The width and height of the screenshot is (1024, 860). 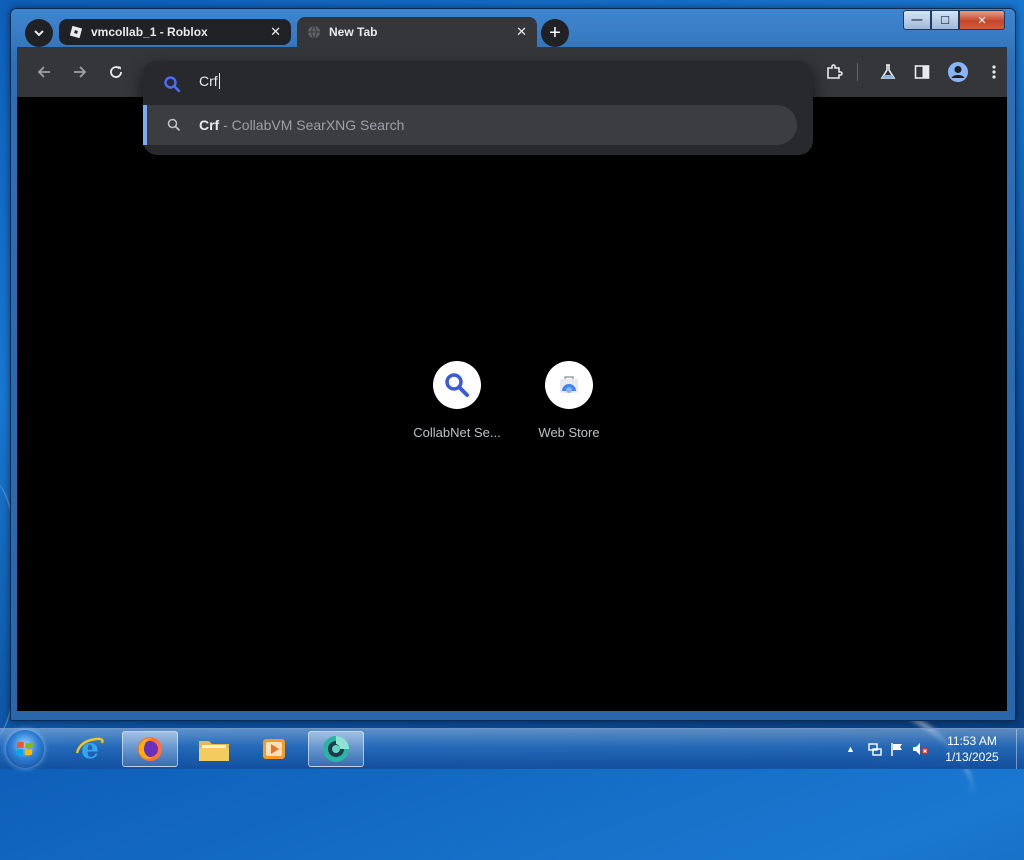 I want to click on avatar-icon, so click(x=958, y=72).